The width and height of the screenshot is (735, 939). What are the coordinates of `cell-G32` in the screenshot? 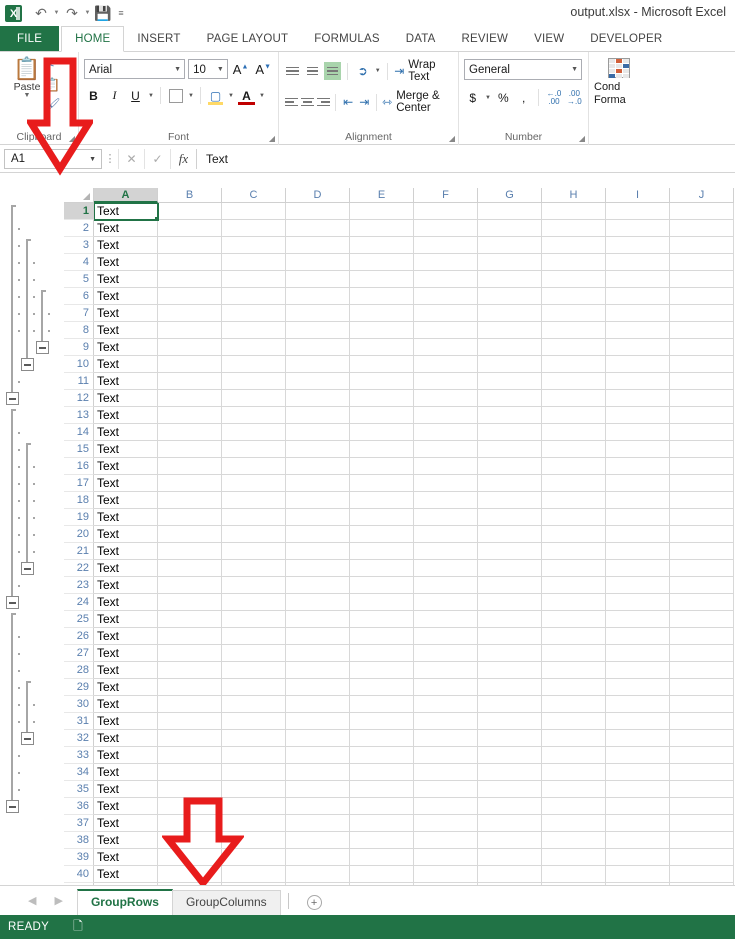 It's located at (510, 738).